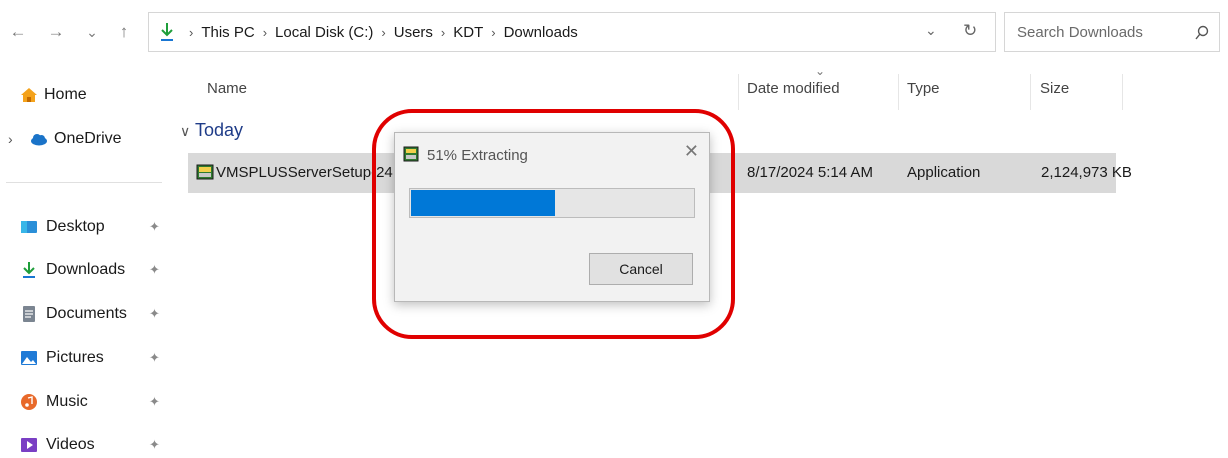 Image resolution: width=1228 pixels, height=458 pixels. I want to click on back-arrow-icon: ←, so click(18, 31).